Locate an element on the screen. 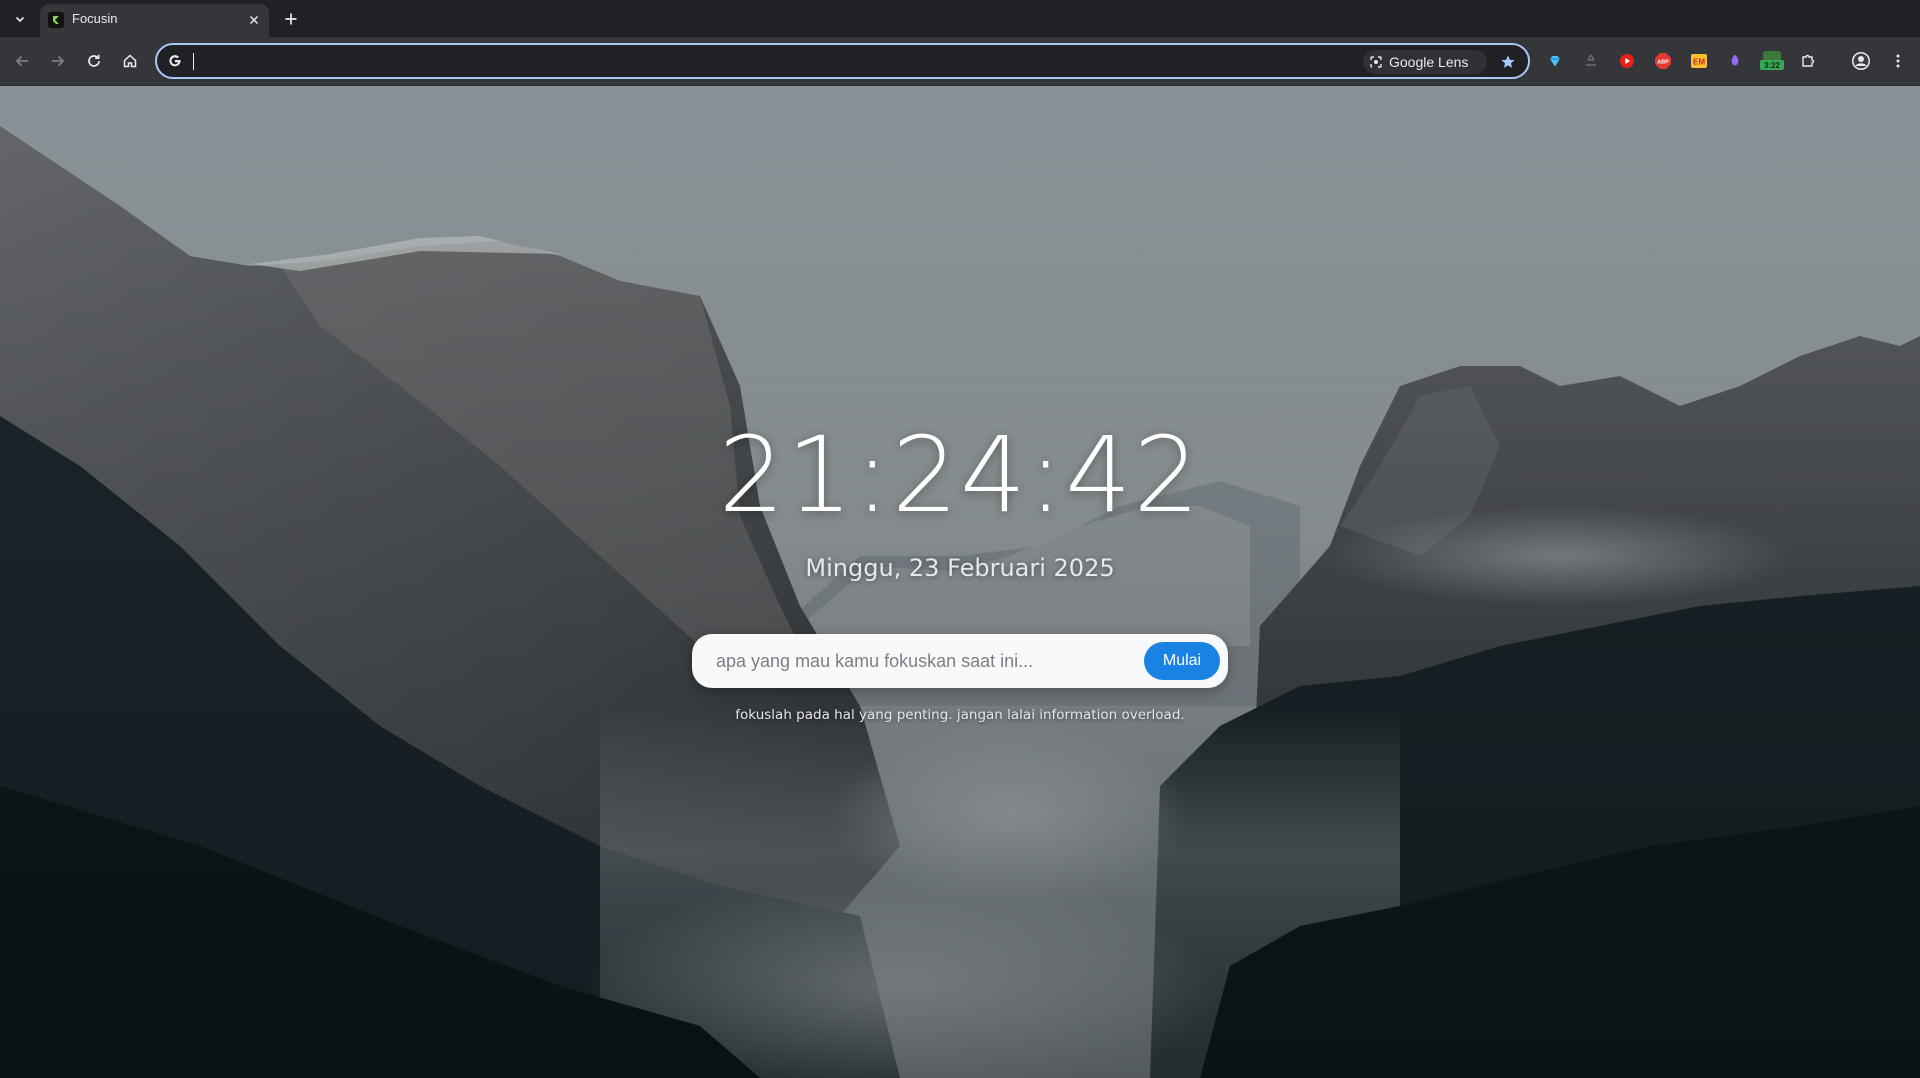 The height and width of the screenshot is (1078, 1920). tab-search-chevron-icon is located at coordinates (20, 19).